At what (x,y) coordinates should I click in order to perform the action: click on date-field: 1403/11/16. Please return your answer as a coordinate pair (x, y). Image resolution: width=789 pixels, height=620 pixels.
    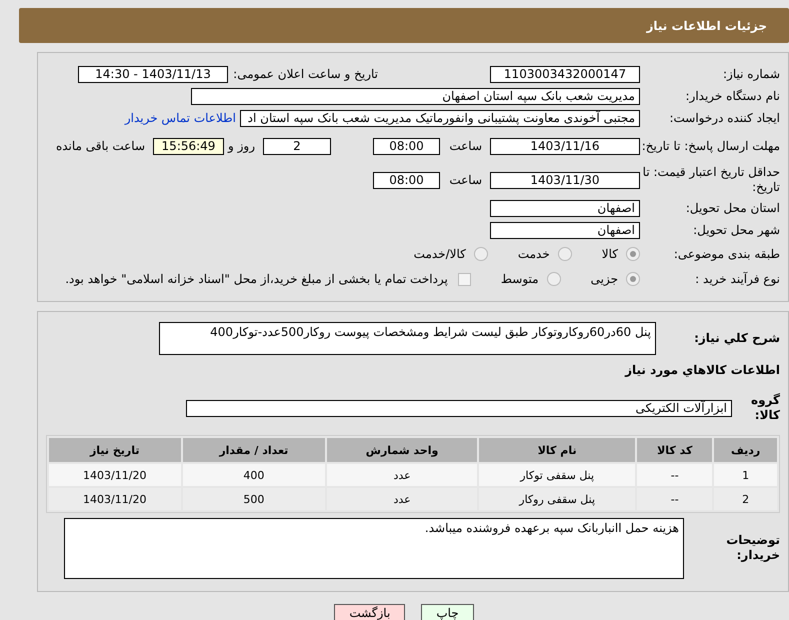
    Looking at the image, I should click on (565, 146).